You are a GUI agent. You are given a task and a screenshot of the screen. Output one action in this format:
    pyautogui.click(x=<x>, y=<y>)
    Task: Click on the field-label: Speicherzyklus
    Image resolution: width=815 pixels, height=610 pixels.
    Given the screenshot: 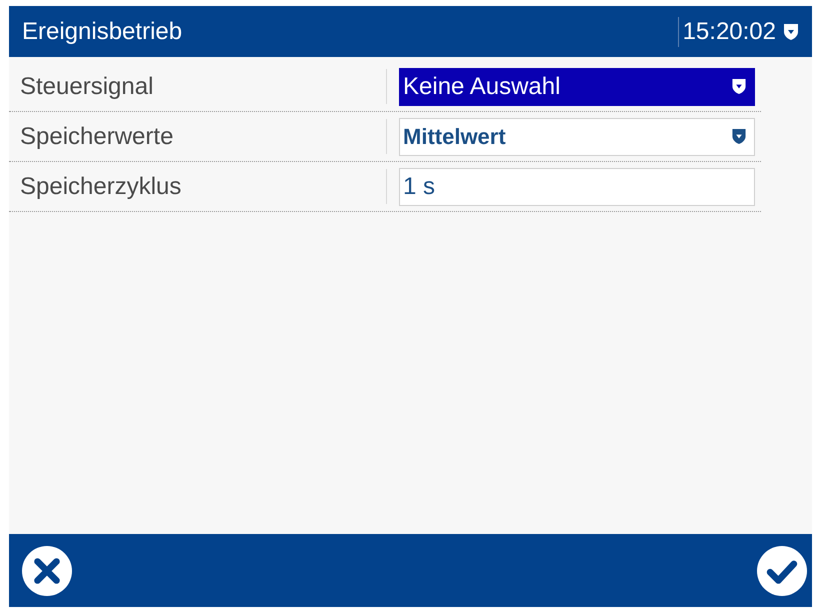 What is the action you would take?
    pyautogui.click(x=100, y=187)
    